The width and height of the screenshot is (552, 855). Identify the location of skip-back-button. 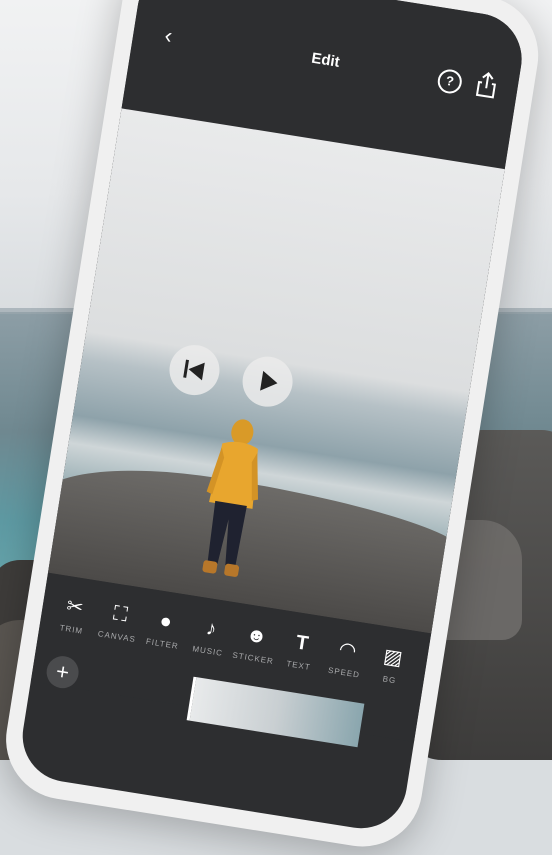
(194, 370).